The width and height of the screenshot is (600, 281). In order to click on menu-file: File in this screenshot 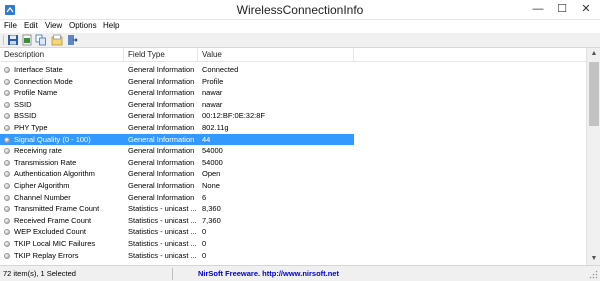, I will do `click(10, 26)`.